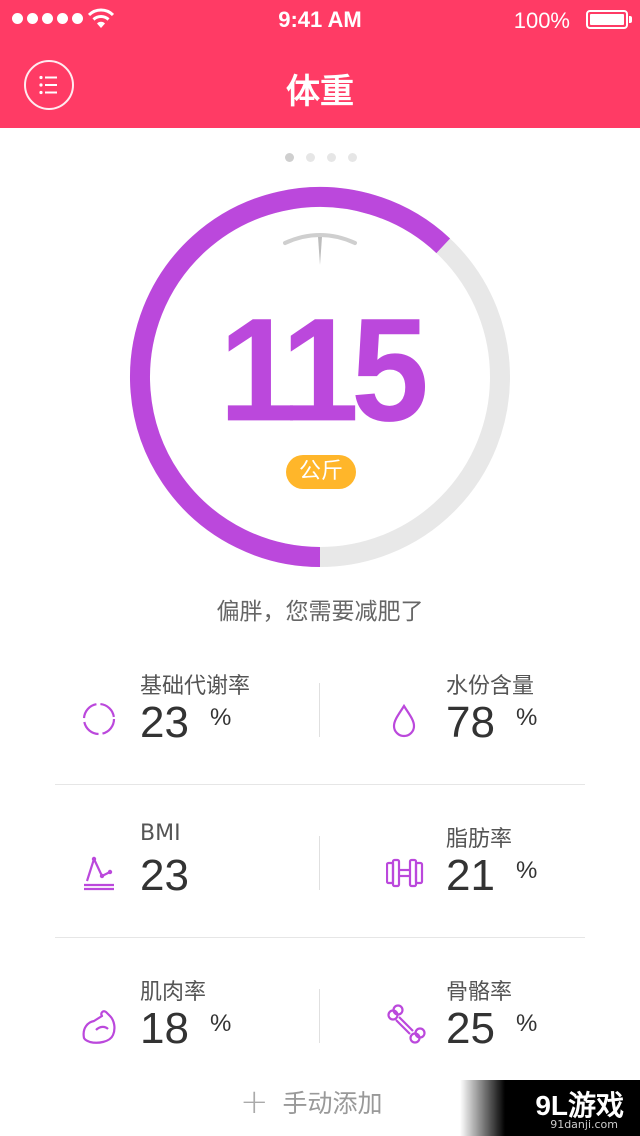 Image resolution: width=640 pixels, height=1136 pixels. Describe the element at coordinates (195, 1024) in the screenshot. I see `metric-muscle: 肌肉率 18 %` at that location.